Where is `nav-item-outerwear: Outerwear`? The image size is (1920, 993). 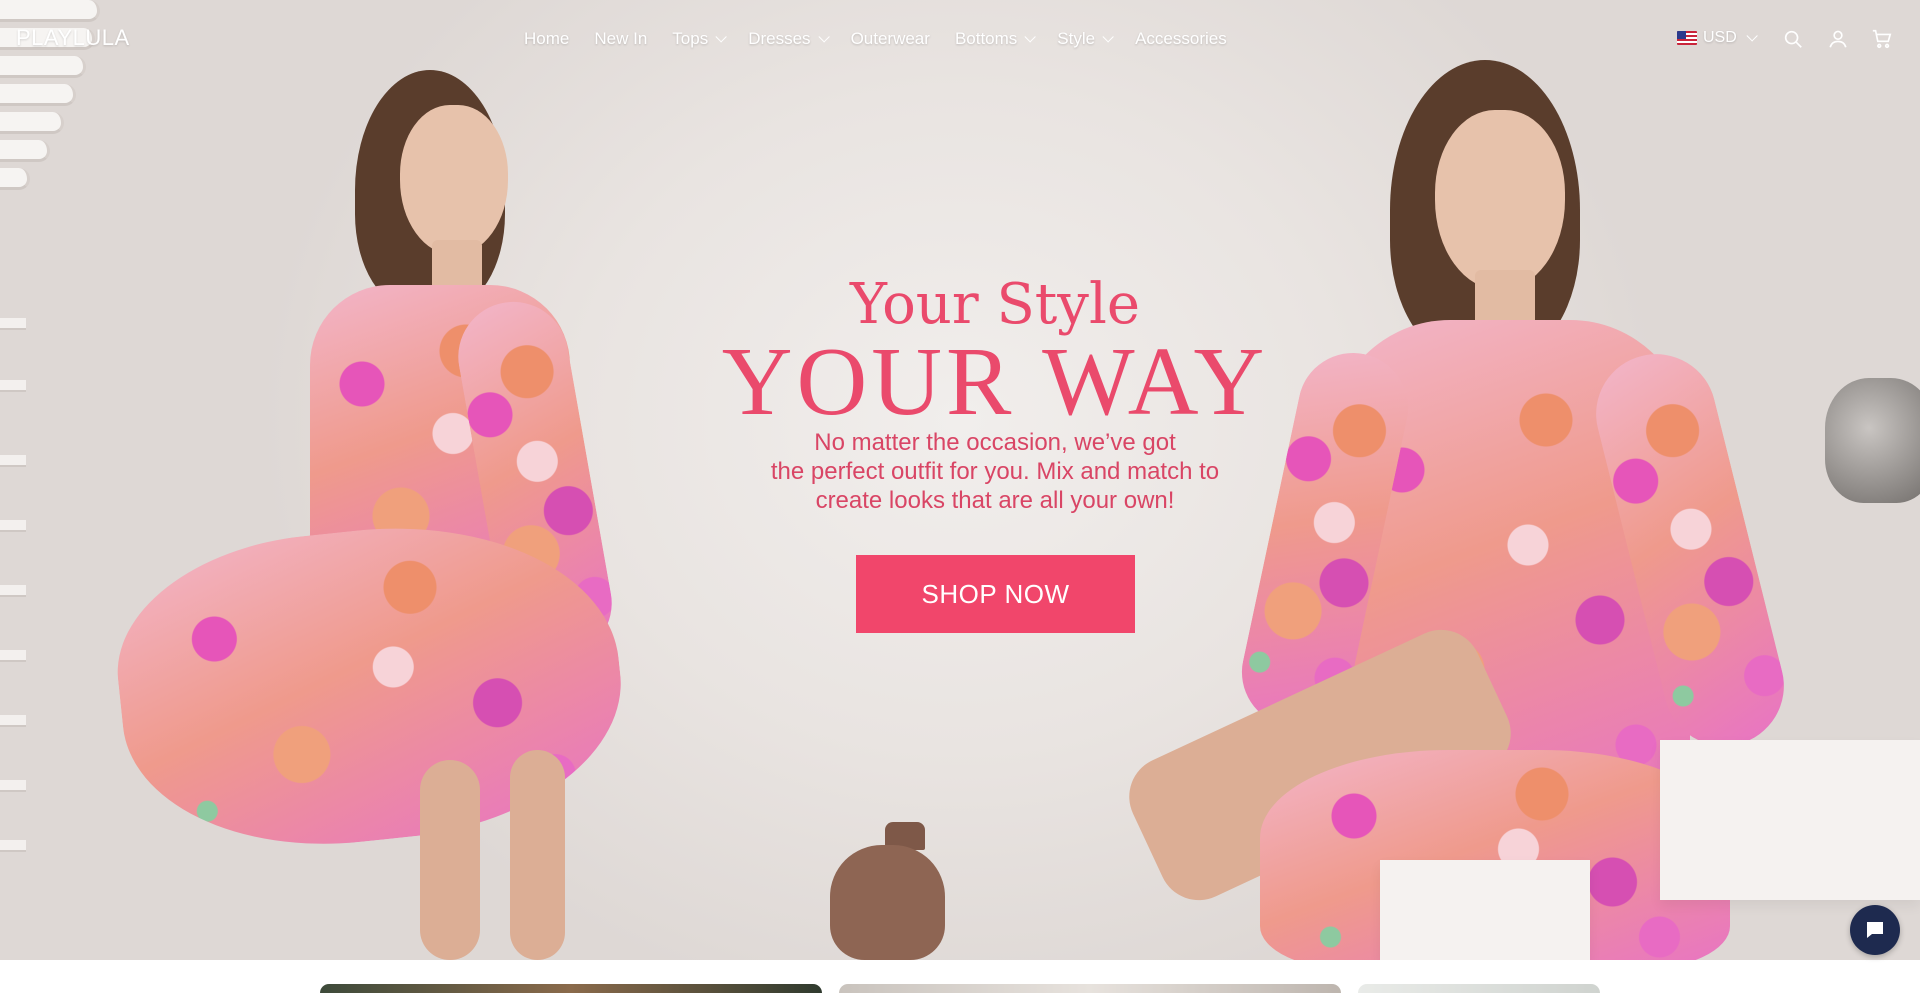 nav-item-outerwear: Outerwear is located at coordinates (890, 39).